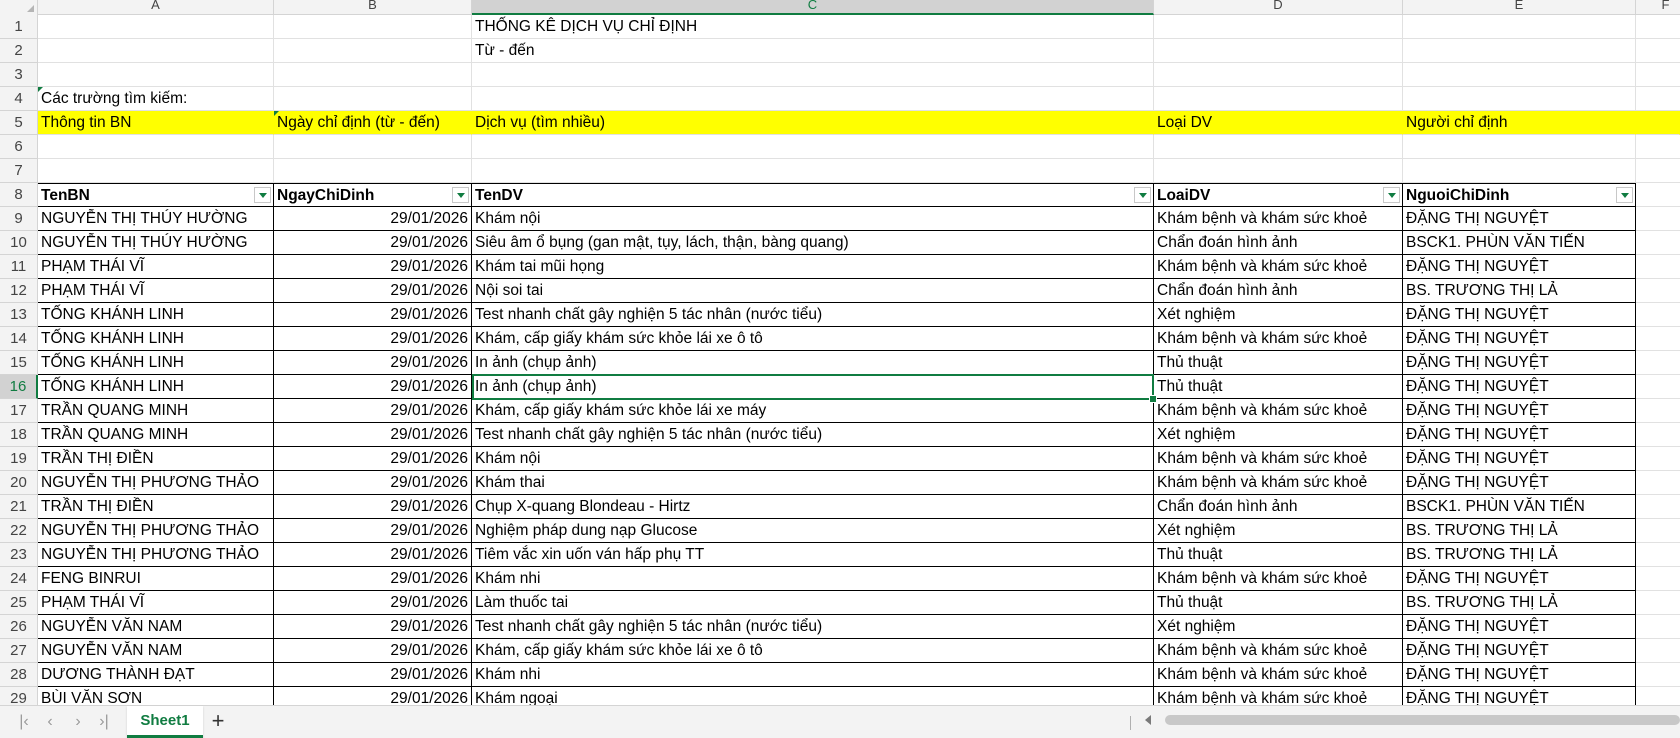 This screenshot has height=738, width=1680. Describe the element at coordinates (1658, 267) in the screenshot. I see `cell-f11` at that location.